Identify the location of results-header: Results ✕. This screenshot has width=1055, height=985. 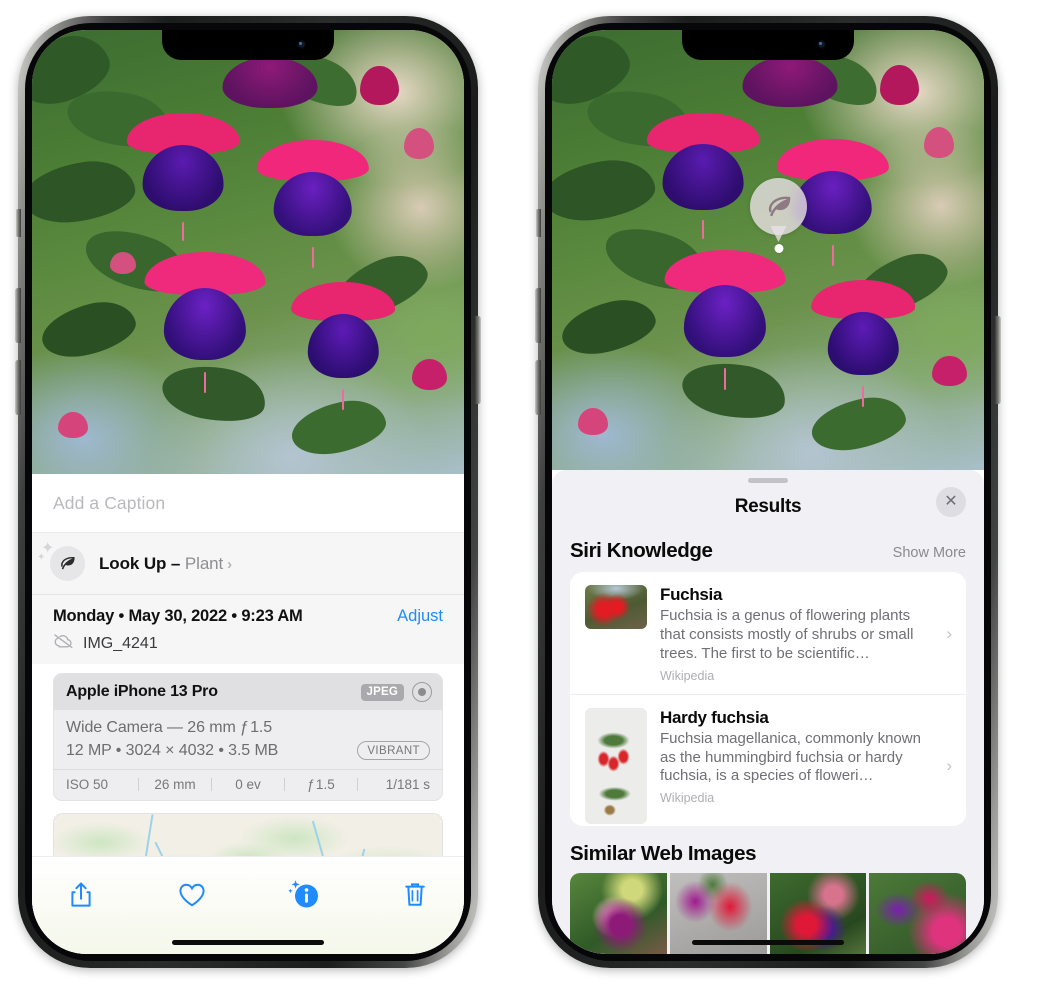
(768, 507).